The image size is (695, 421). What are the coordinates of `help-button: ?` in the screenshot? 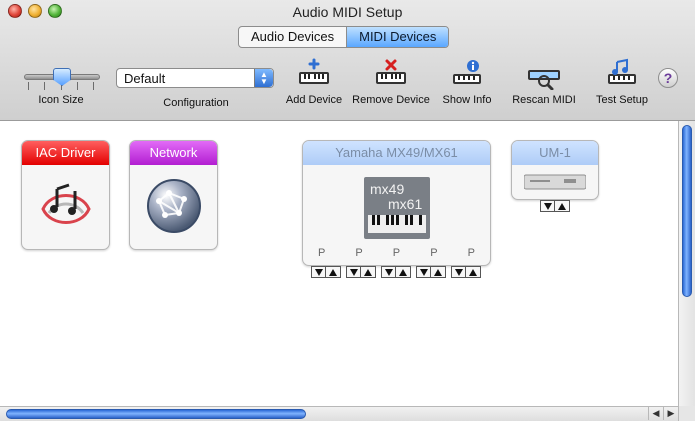 It's located at (668, 78).